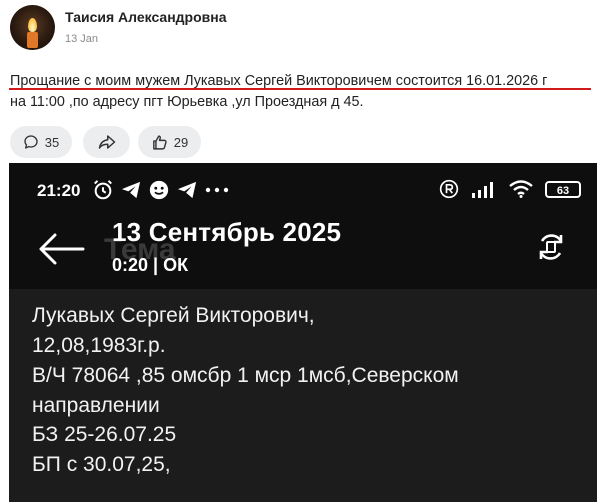  Describe the element at coordinates (59, 190) in the screenshot. I see `status-time: 21:20` at that location.